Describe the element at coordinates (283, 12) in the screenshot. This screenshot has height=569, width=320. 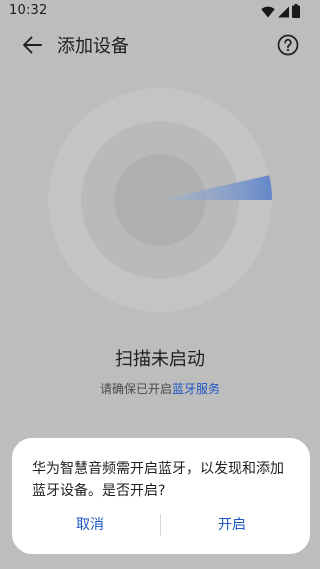
I see `signal-icon` at that location.